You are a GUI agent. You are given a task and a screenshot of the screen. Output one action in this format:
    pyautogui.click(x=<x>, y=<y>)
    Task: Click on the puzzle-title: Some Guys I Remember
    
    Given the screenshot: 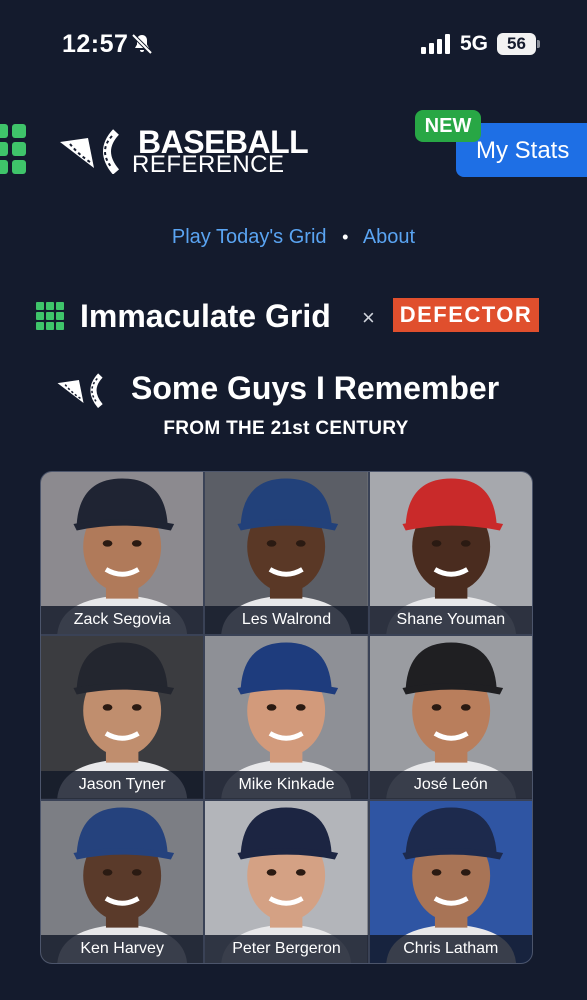 What is the action you would take?
    pyautogui.click(x=315, y=388)
    